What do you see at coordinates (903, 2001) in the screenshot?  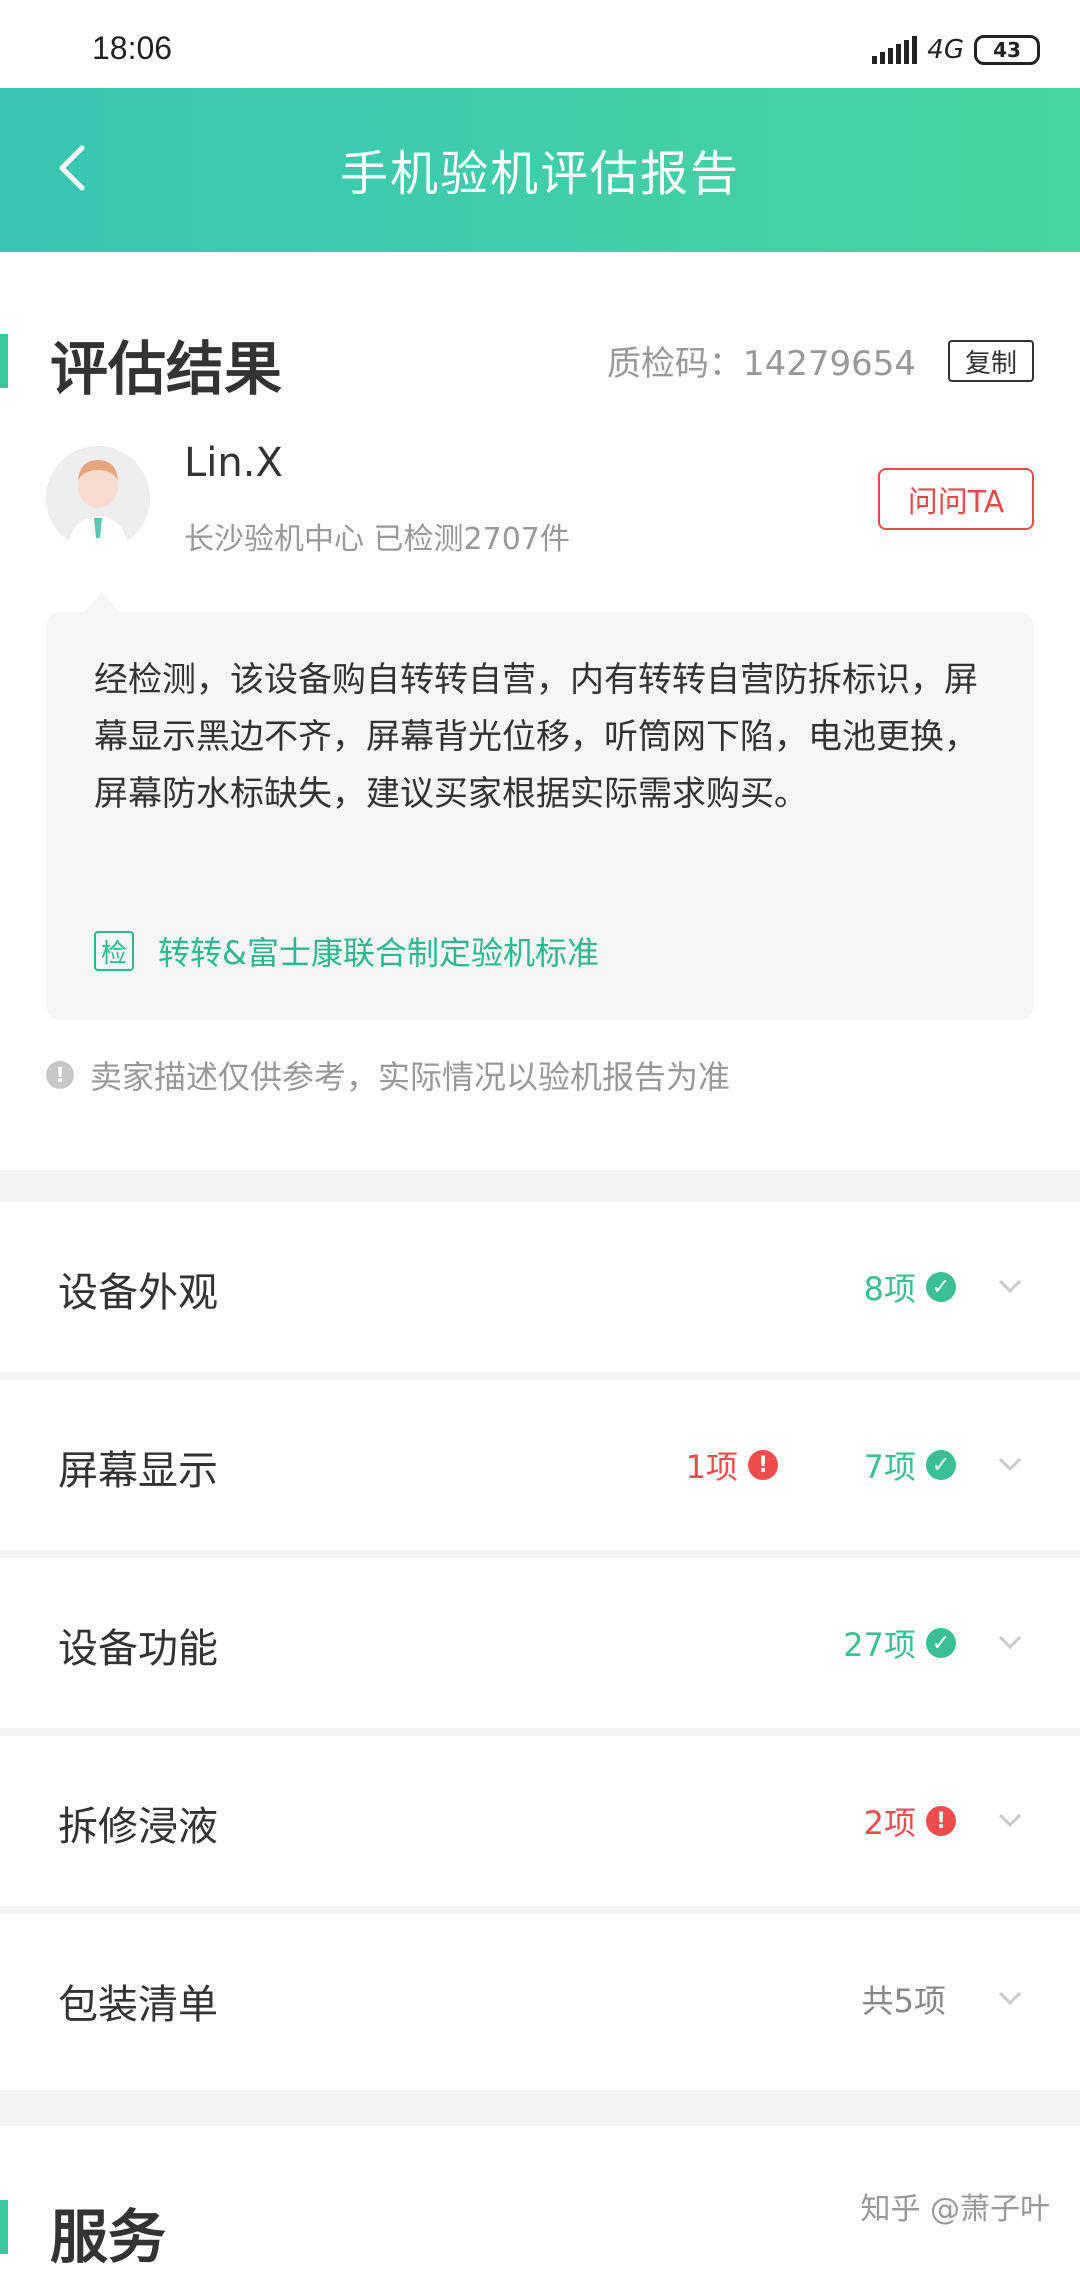 I see `total-count-text: 共5项` at bounding box center [903, 2001].